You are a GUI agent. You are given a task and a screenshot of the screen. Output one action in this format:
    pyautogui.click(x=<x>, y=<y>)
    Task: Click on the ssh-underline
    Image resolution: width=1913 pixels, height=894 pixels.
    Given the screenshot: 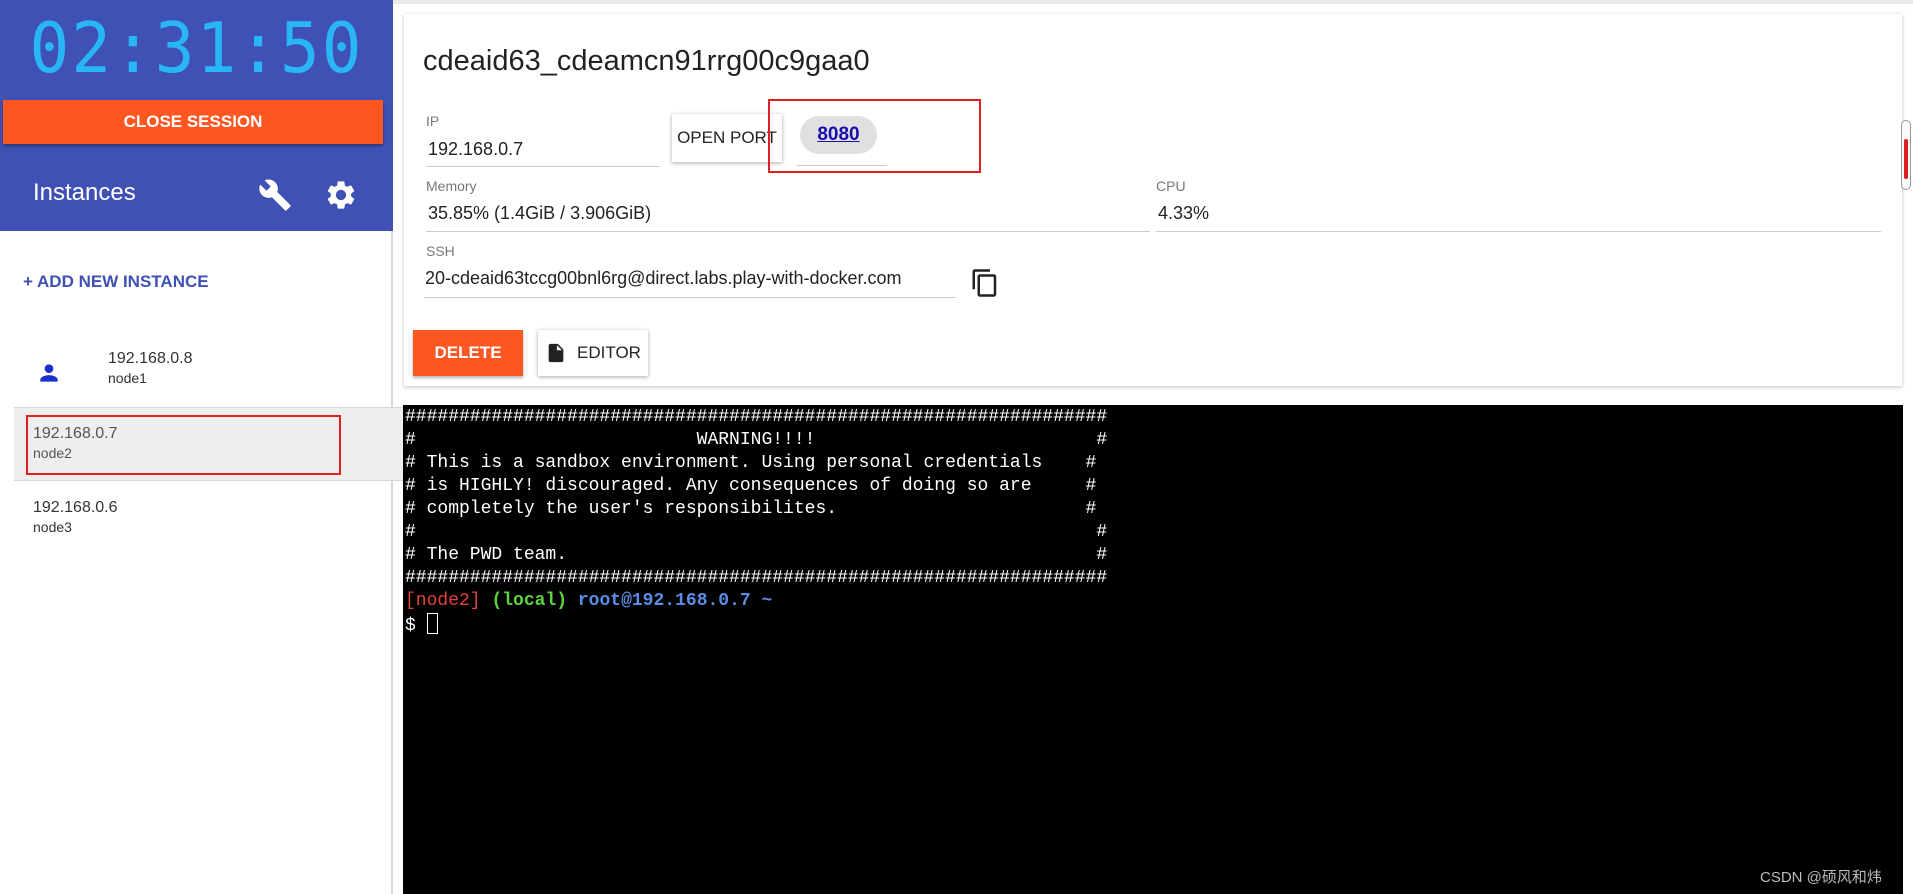 What is the action you would take?
    pyautogui.click(x=690, y=297)
    